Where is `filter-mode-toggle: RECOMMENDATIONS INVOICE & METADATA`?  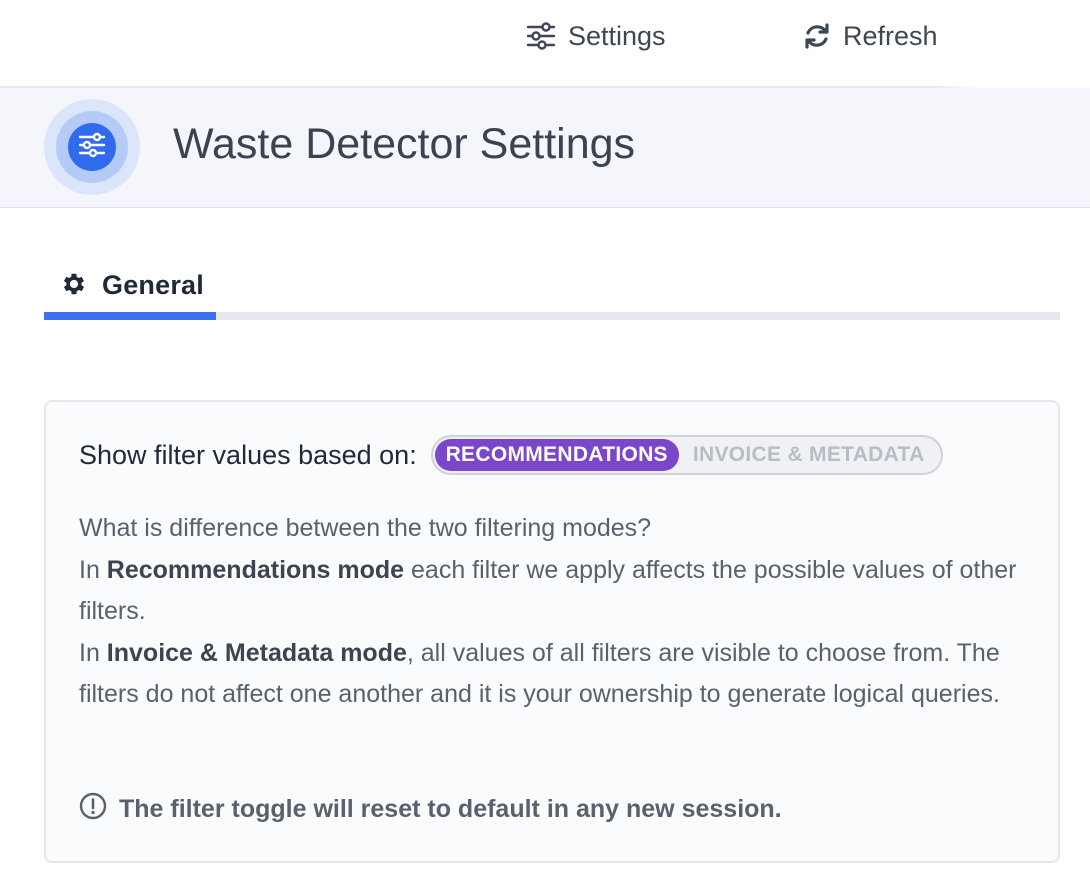 filter-mode-toggle: RECOMMENDATIONS INVOICE & METADATA is located at coordinates (686, 455).